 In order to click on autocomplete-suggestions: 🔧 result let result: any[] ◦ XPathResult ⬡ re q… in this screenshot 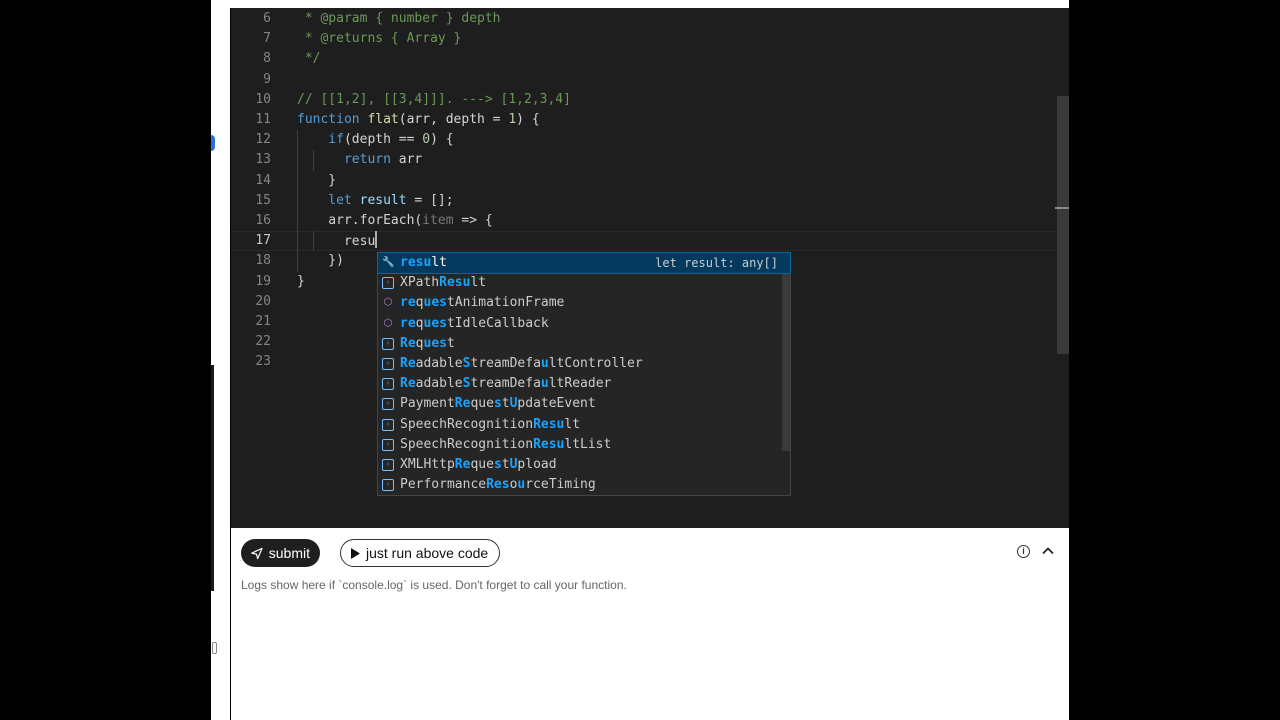, I will do `click(584, 373)`.